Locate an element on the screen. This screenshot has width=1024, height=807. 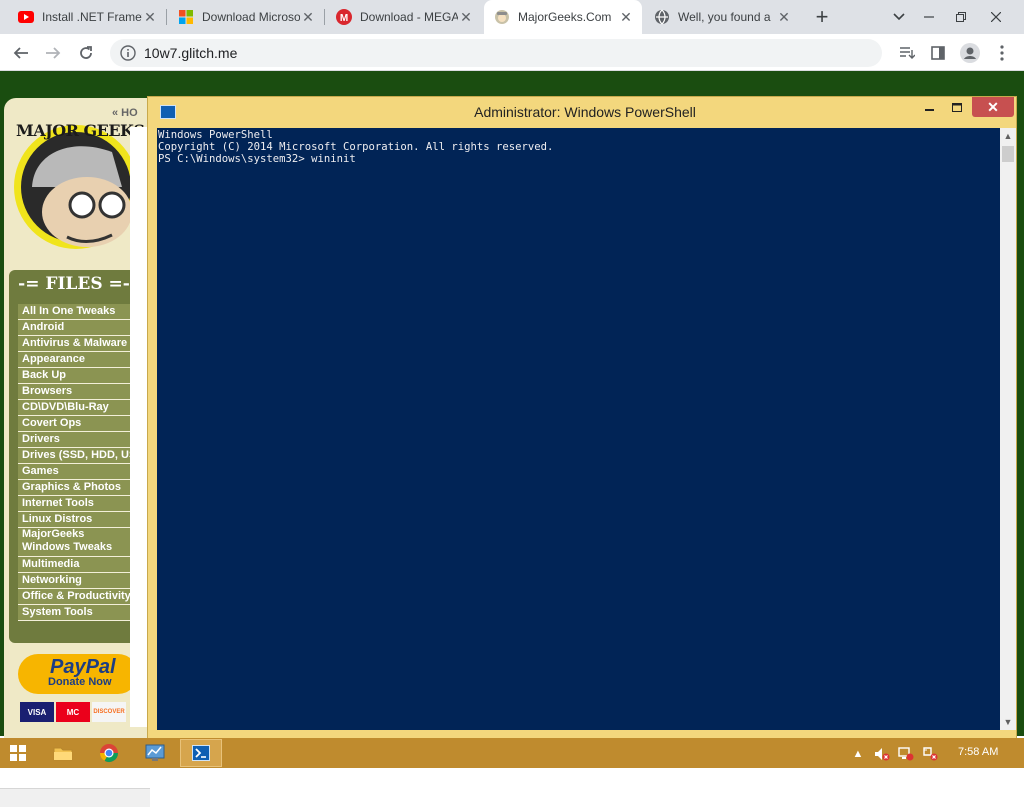
page-horizontal-scrollbar is located at coordinates (75, 797).